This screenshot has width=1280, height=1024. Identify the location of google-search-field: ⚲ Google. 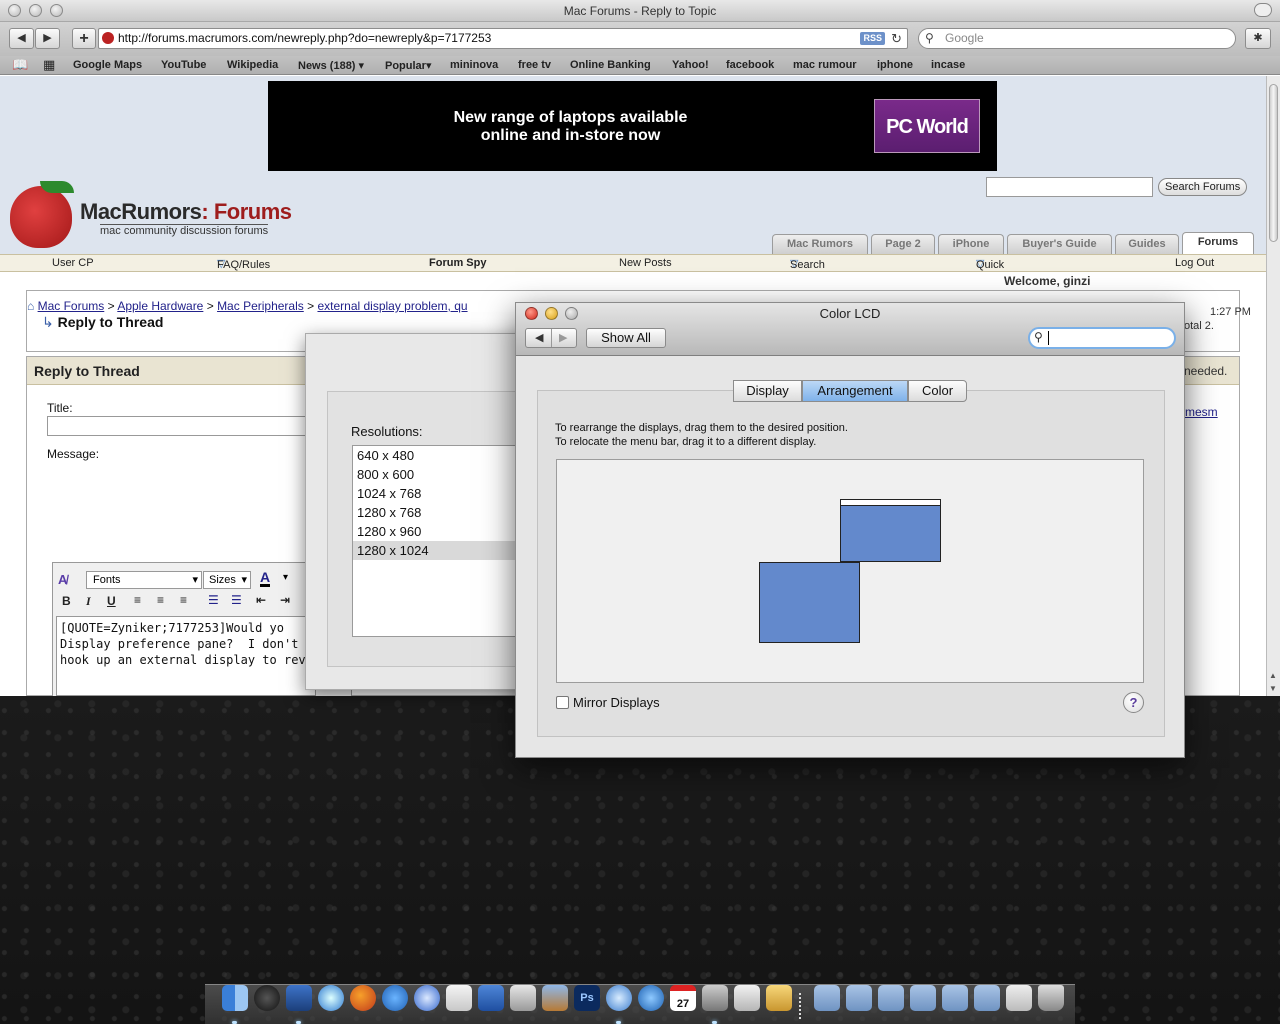
(1077, 38).